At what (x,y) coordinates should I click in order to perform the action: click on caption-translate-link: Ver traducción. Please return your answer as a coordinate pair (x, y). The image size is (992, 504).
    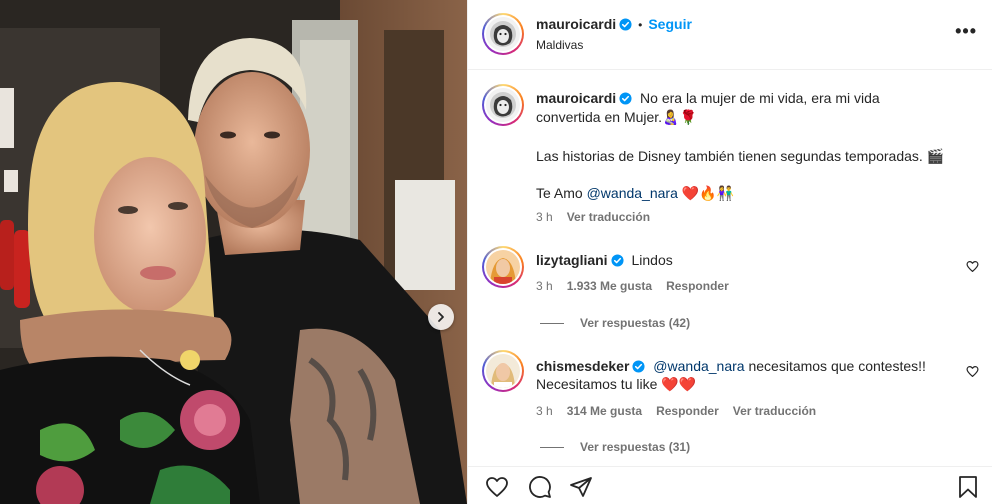
    Looking at the image, I should click on (608, 217).